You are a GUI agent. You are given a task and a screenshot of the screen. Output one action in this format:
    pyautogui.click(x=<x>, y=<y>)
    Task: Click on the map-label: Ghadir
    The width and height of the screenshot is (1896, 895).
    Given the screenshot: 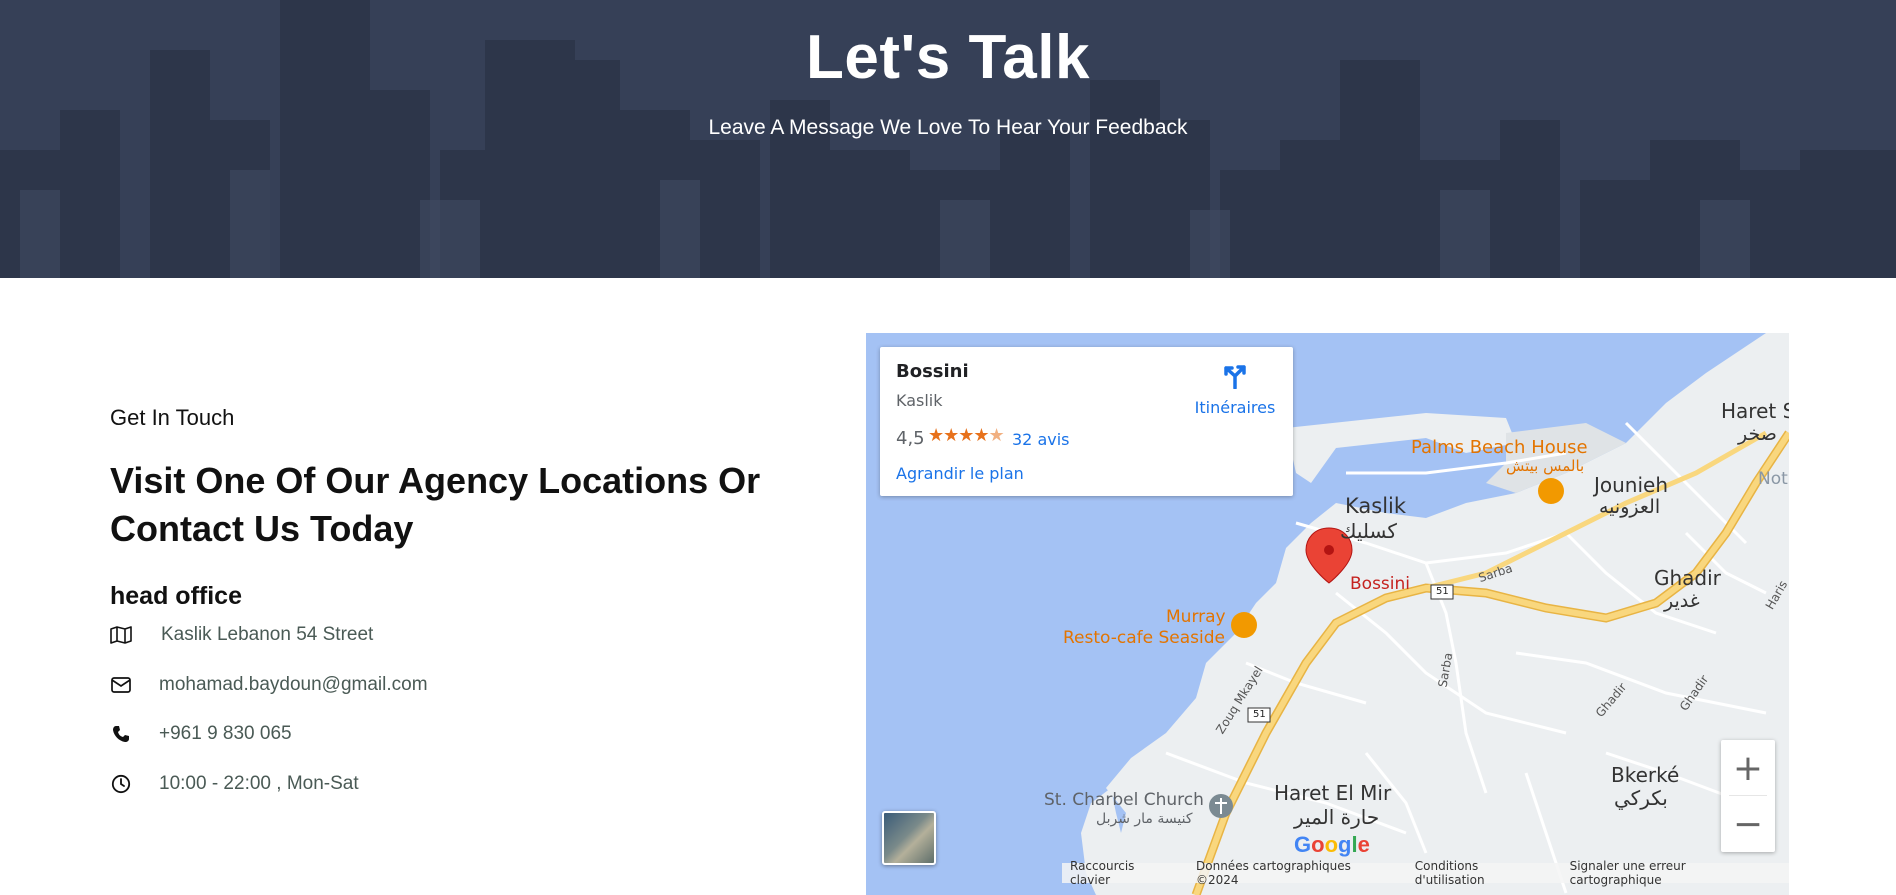 What is the action you would take?
    pyautogui.click(x=1687, y=578)
    